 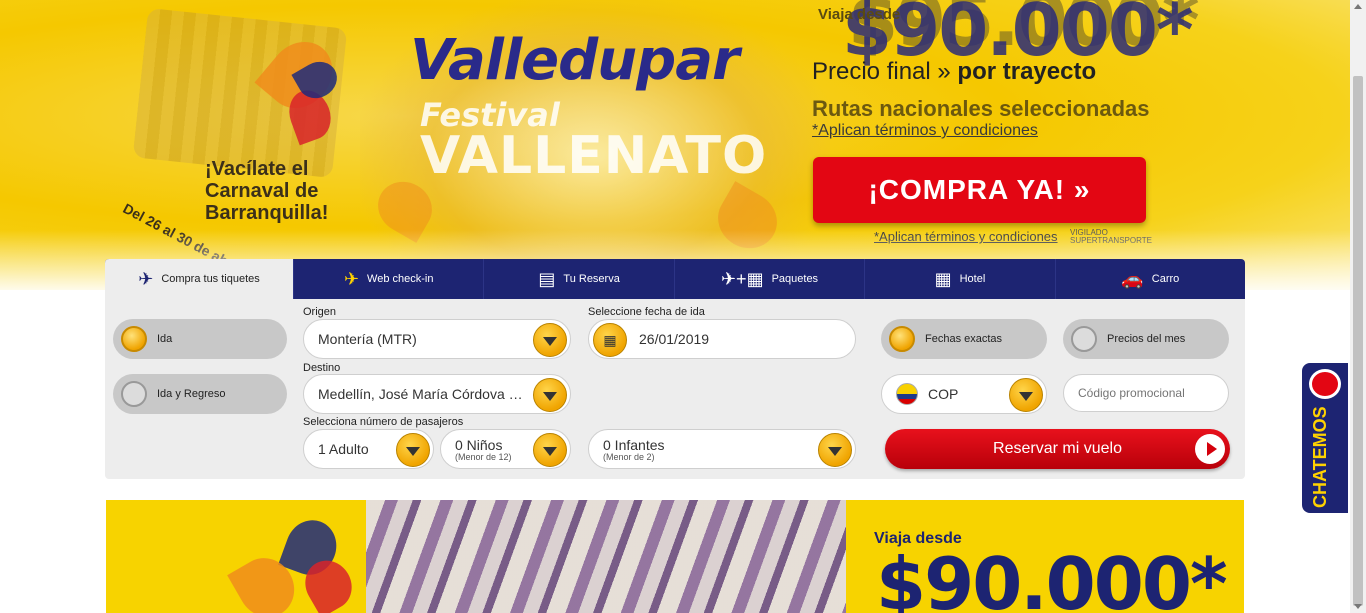 What do you see at coordinates (972, 279) in the screenshot?
I see `tab-label: Hotel` at bounding box center [972, 279].